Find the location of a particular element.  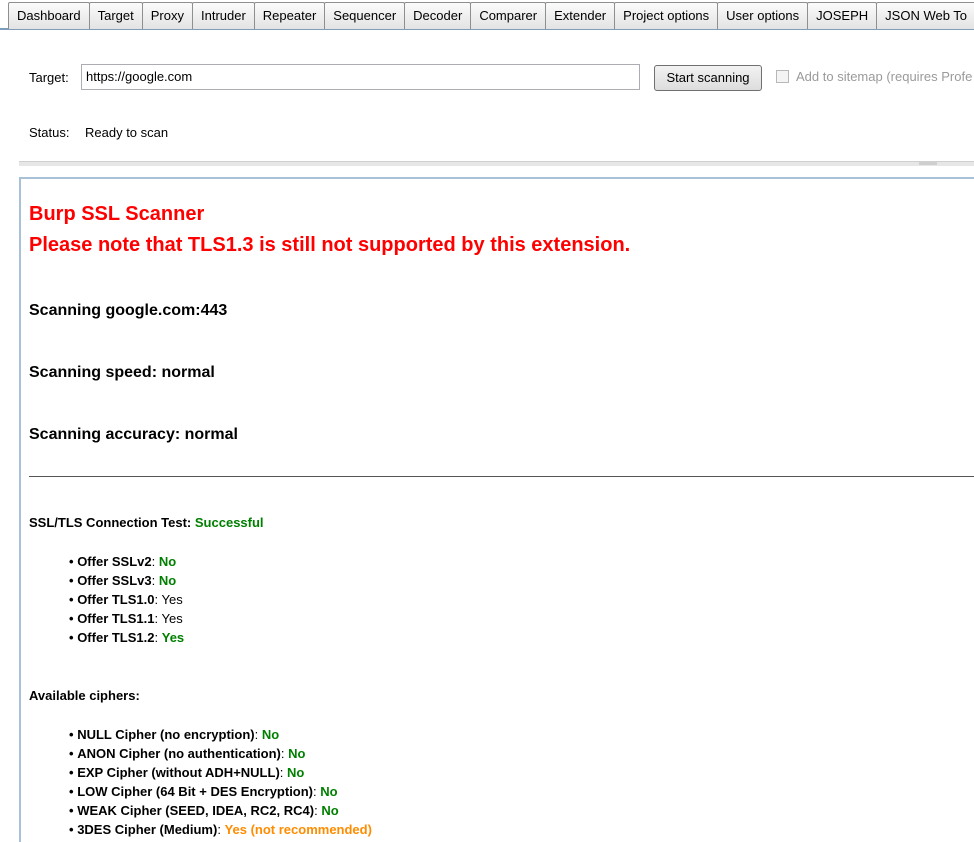

add-to-sitemap-label: Add to sitemap (requires Profe is located at coordinates (884, 76).